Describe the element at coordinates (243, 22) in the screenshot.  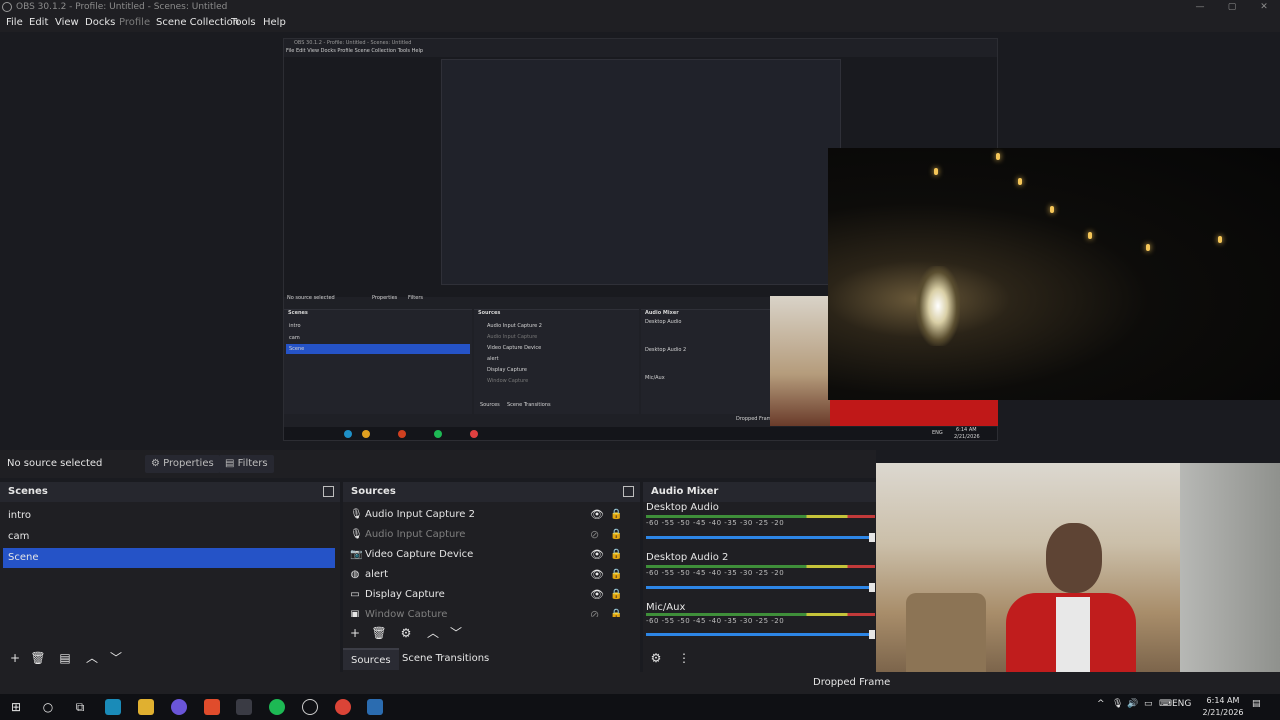
I see `menu-tools: Tools` at that location.